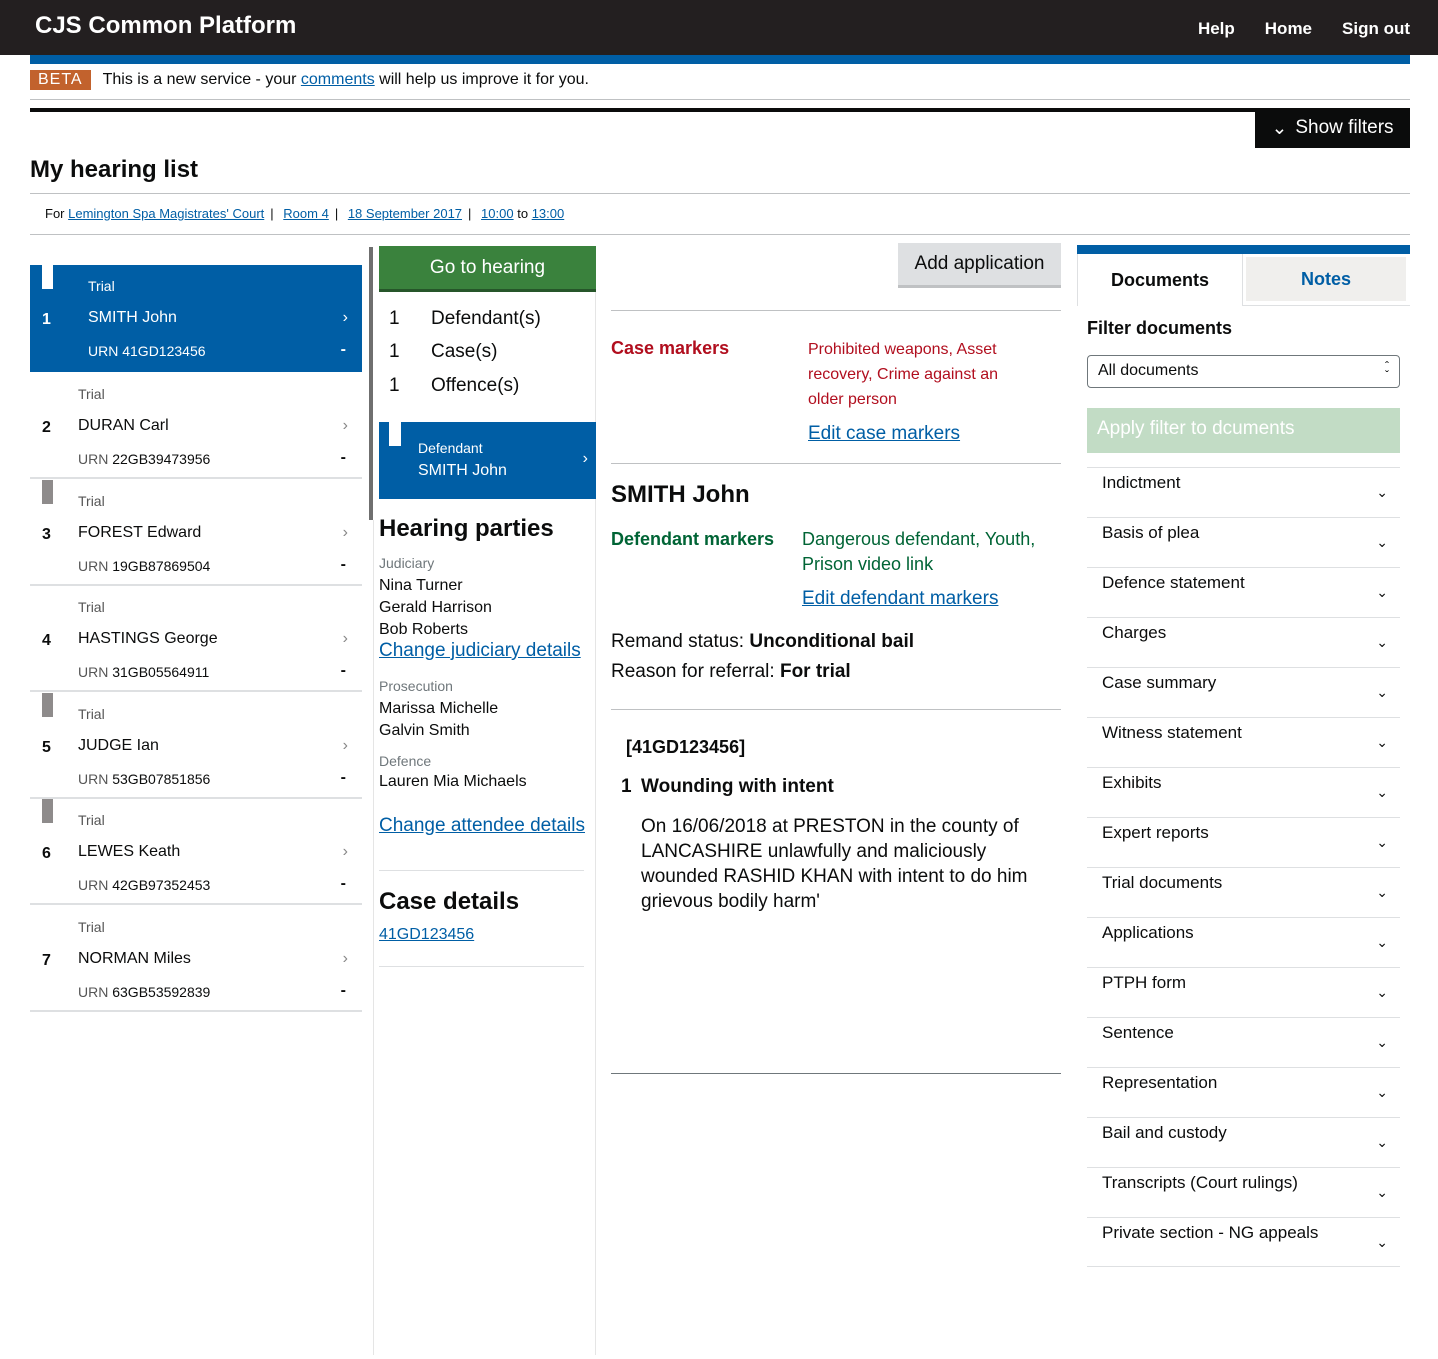 This screenshot has height=1359, width=1438. What do you see at coordinates (161, 991) in the screenshot?
I see `urn-value: 63GB53592839` at bounding box center [161, 991].